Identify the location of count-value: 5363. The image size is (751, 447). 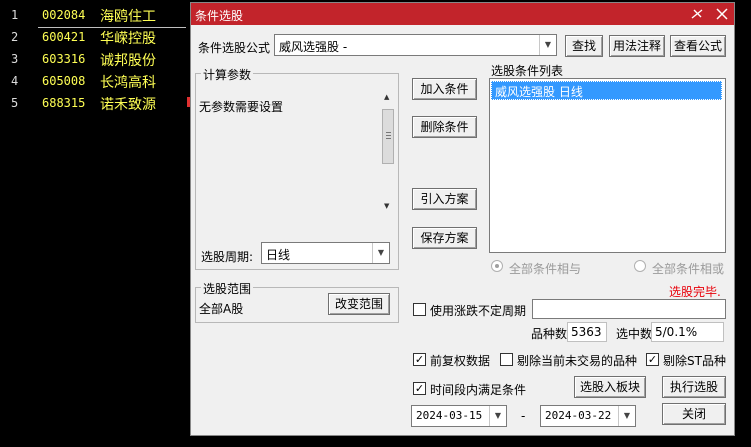
(586, 332).